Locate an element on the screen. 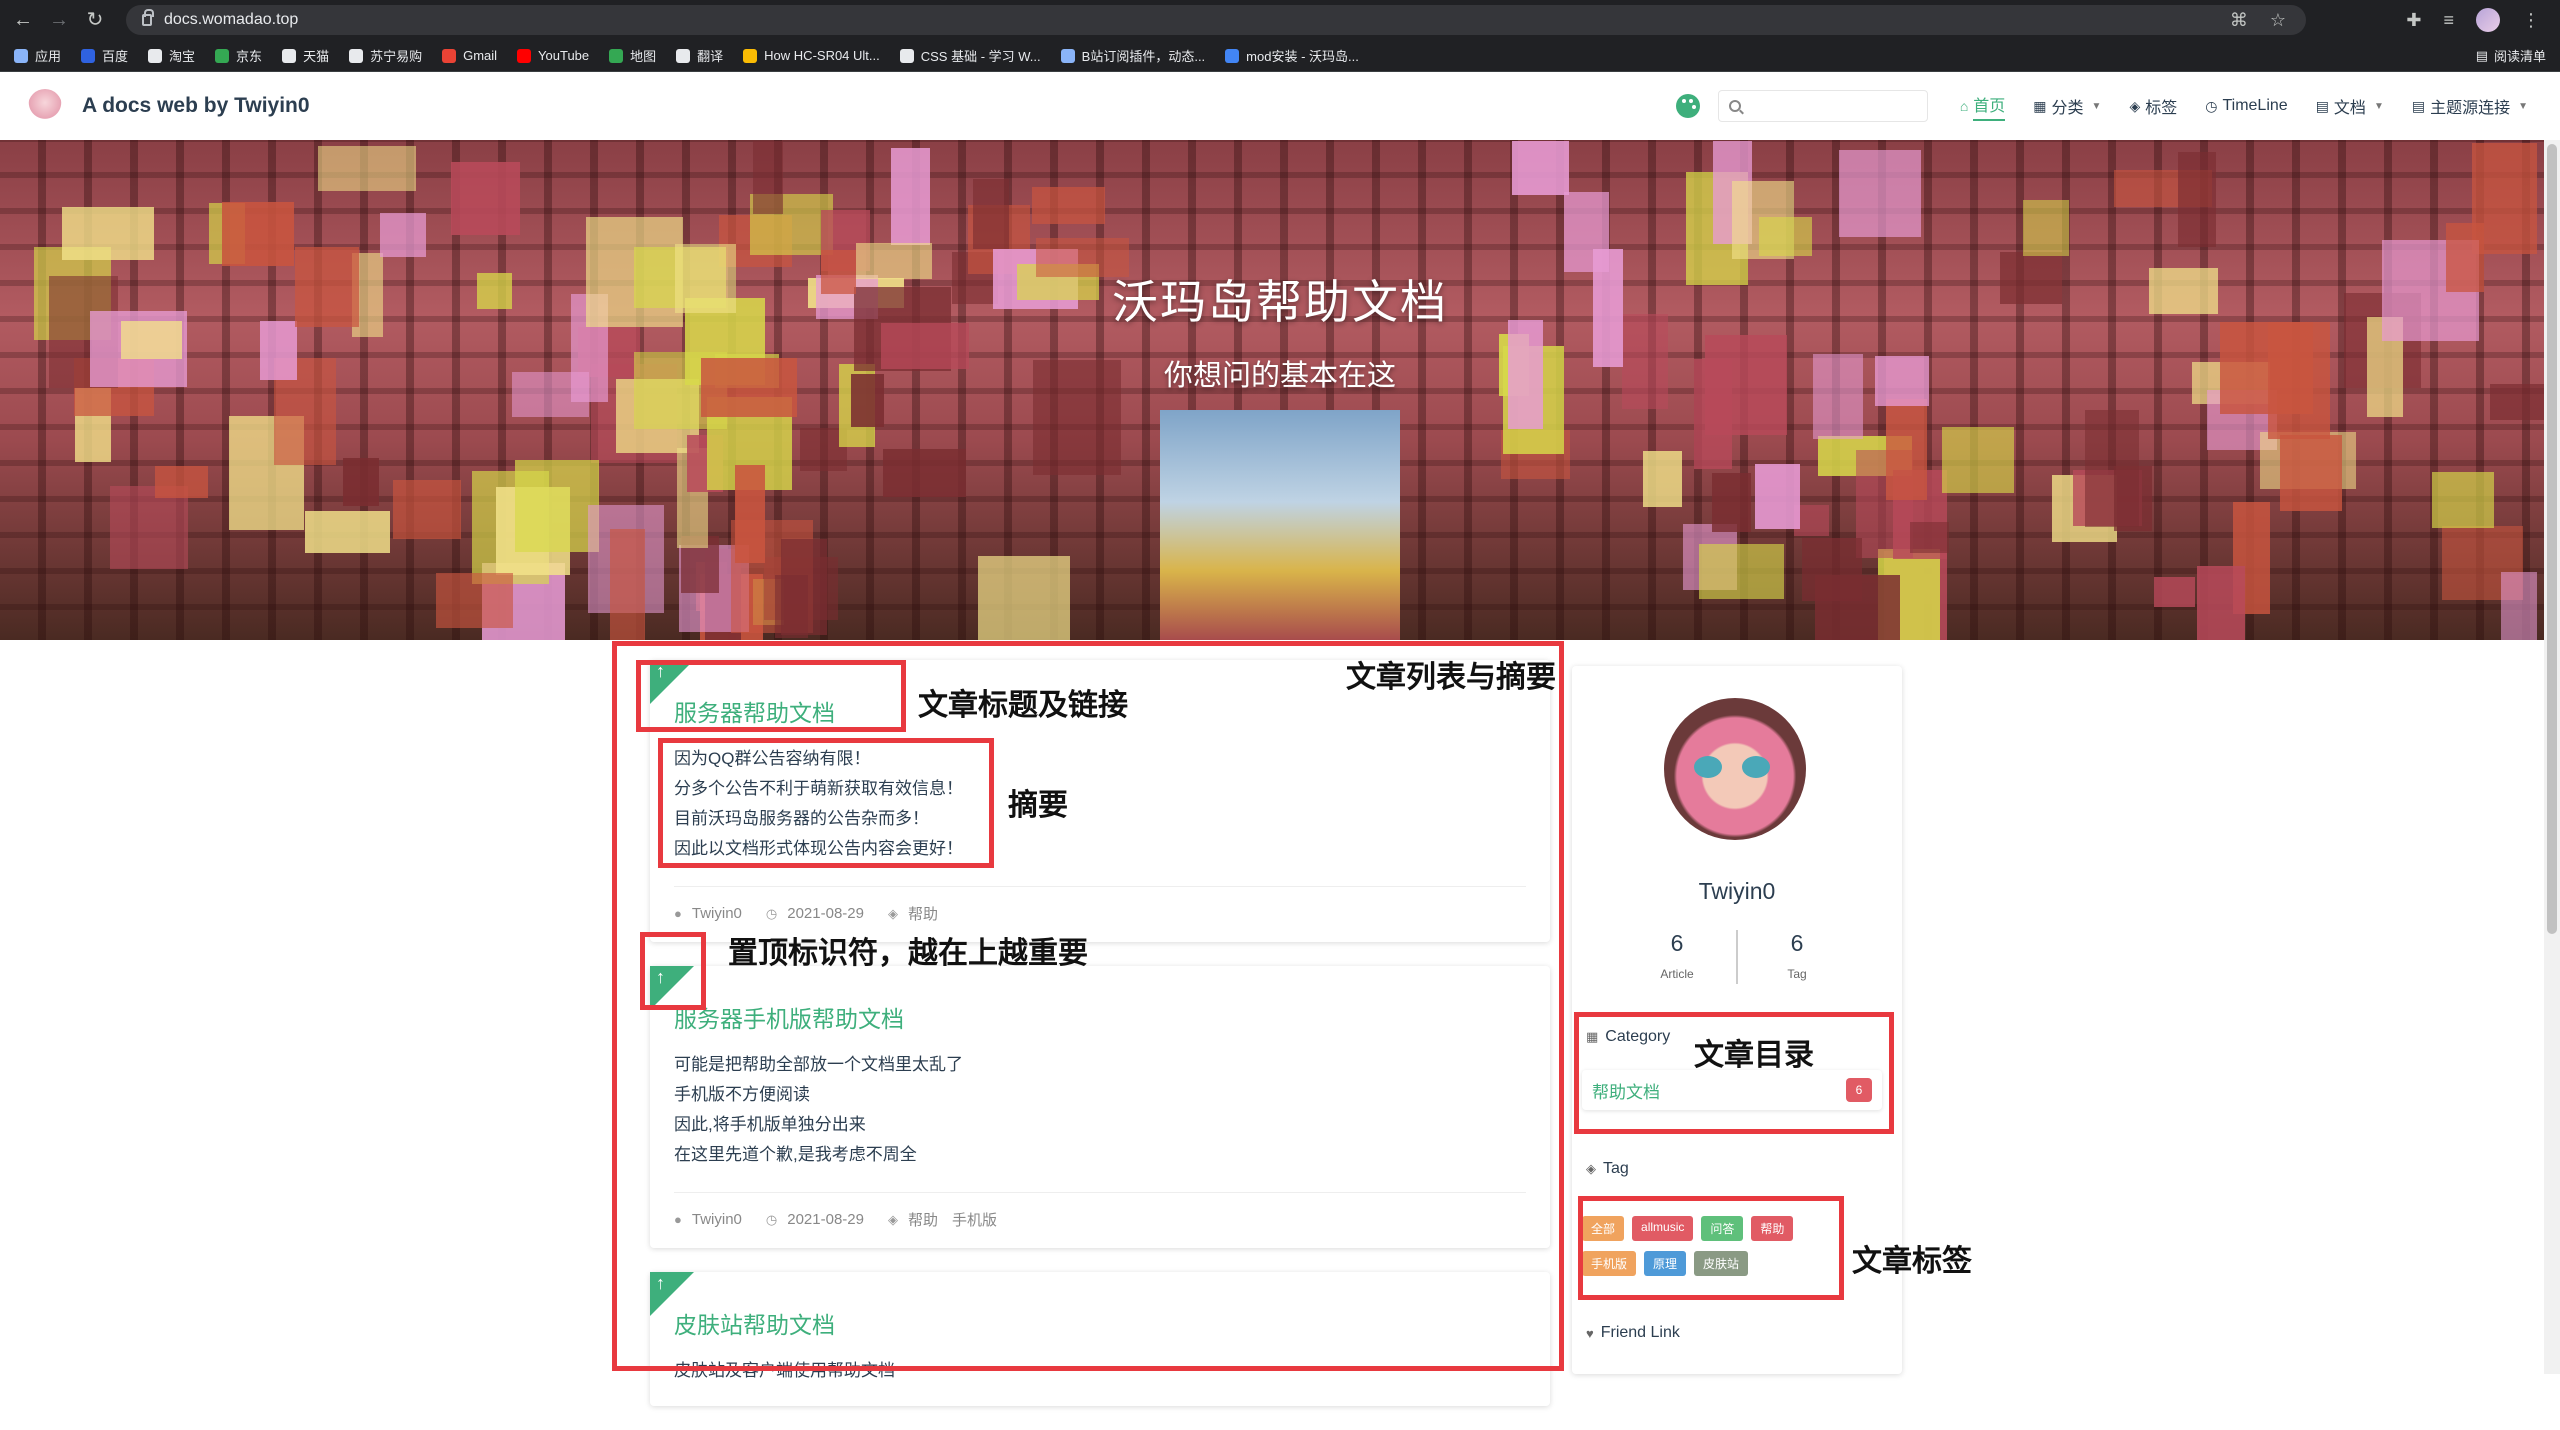 The height and width of the screenshot is (1430, 2560). site-logo is located at coordinates (45, 106).